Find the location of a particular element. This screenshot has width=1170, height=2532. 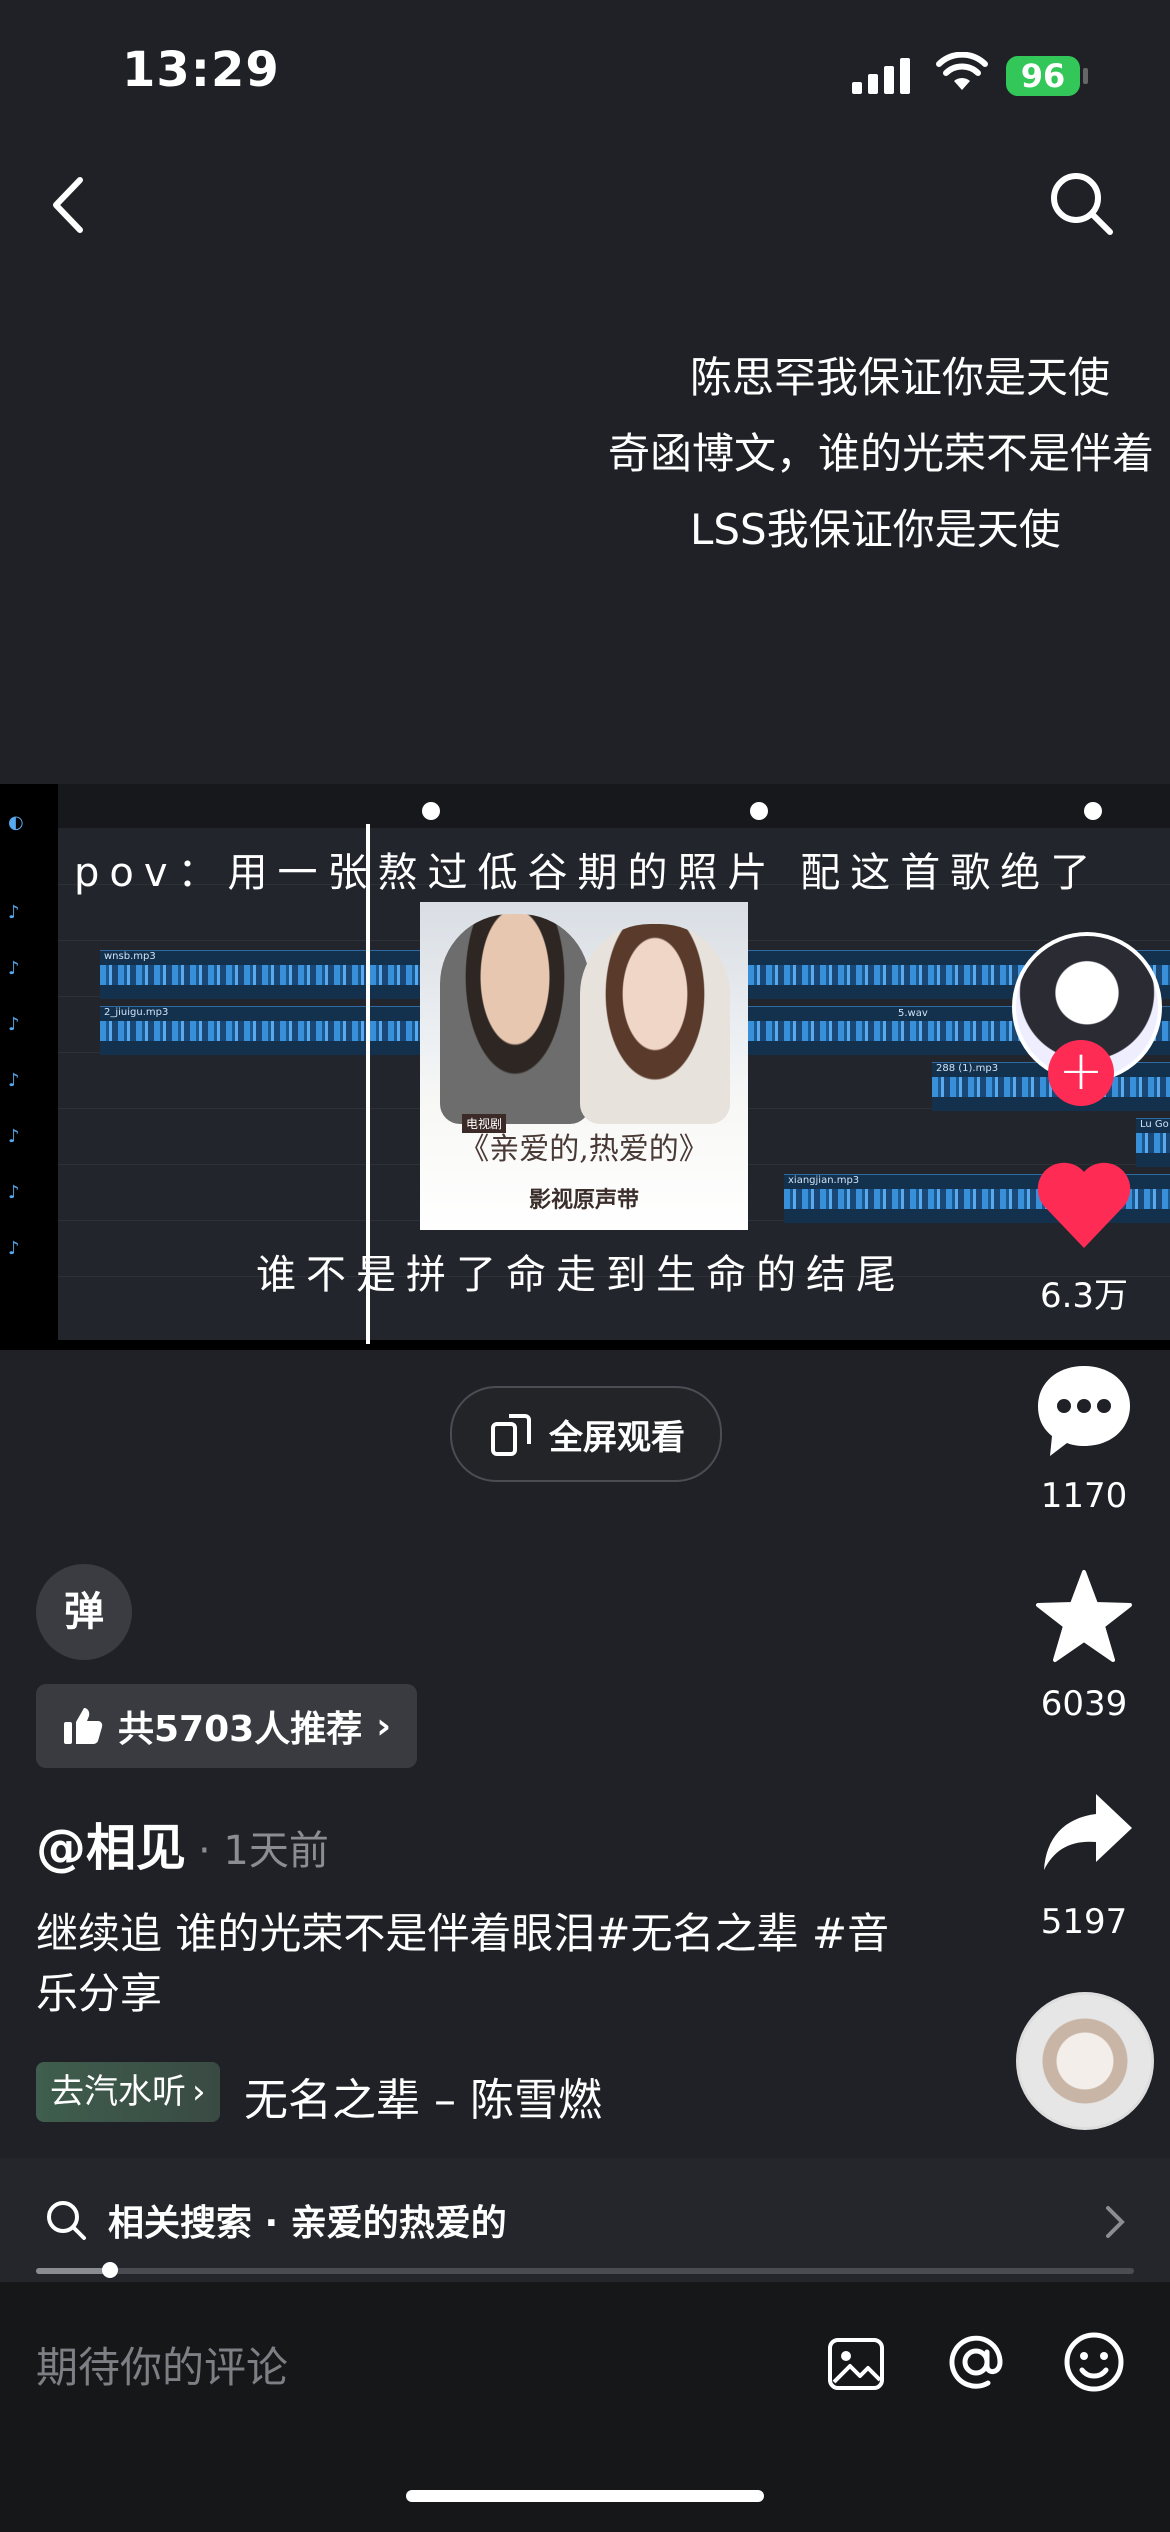

heart-icon is located at coordinates (1084, 1204).